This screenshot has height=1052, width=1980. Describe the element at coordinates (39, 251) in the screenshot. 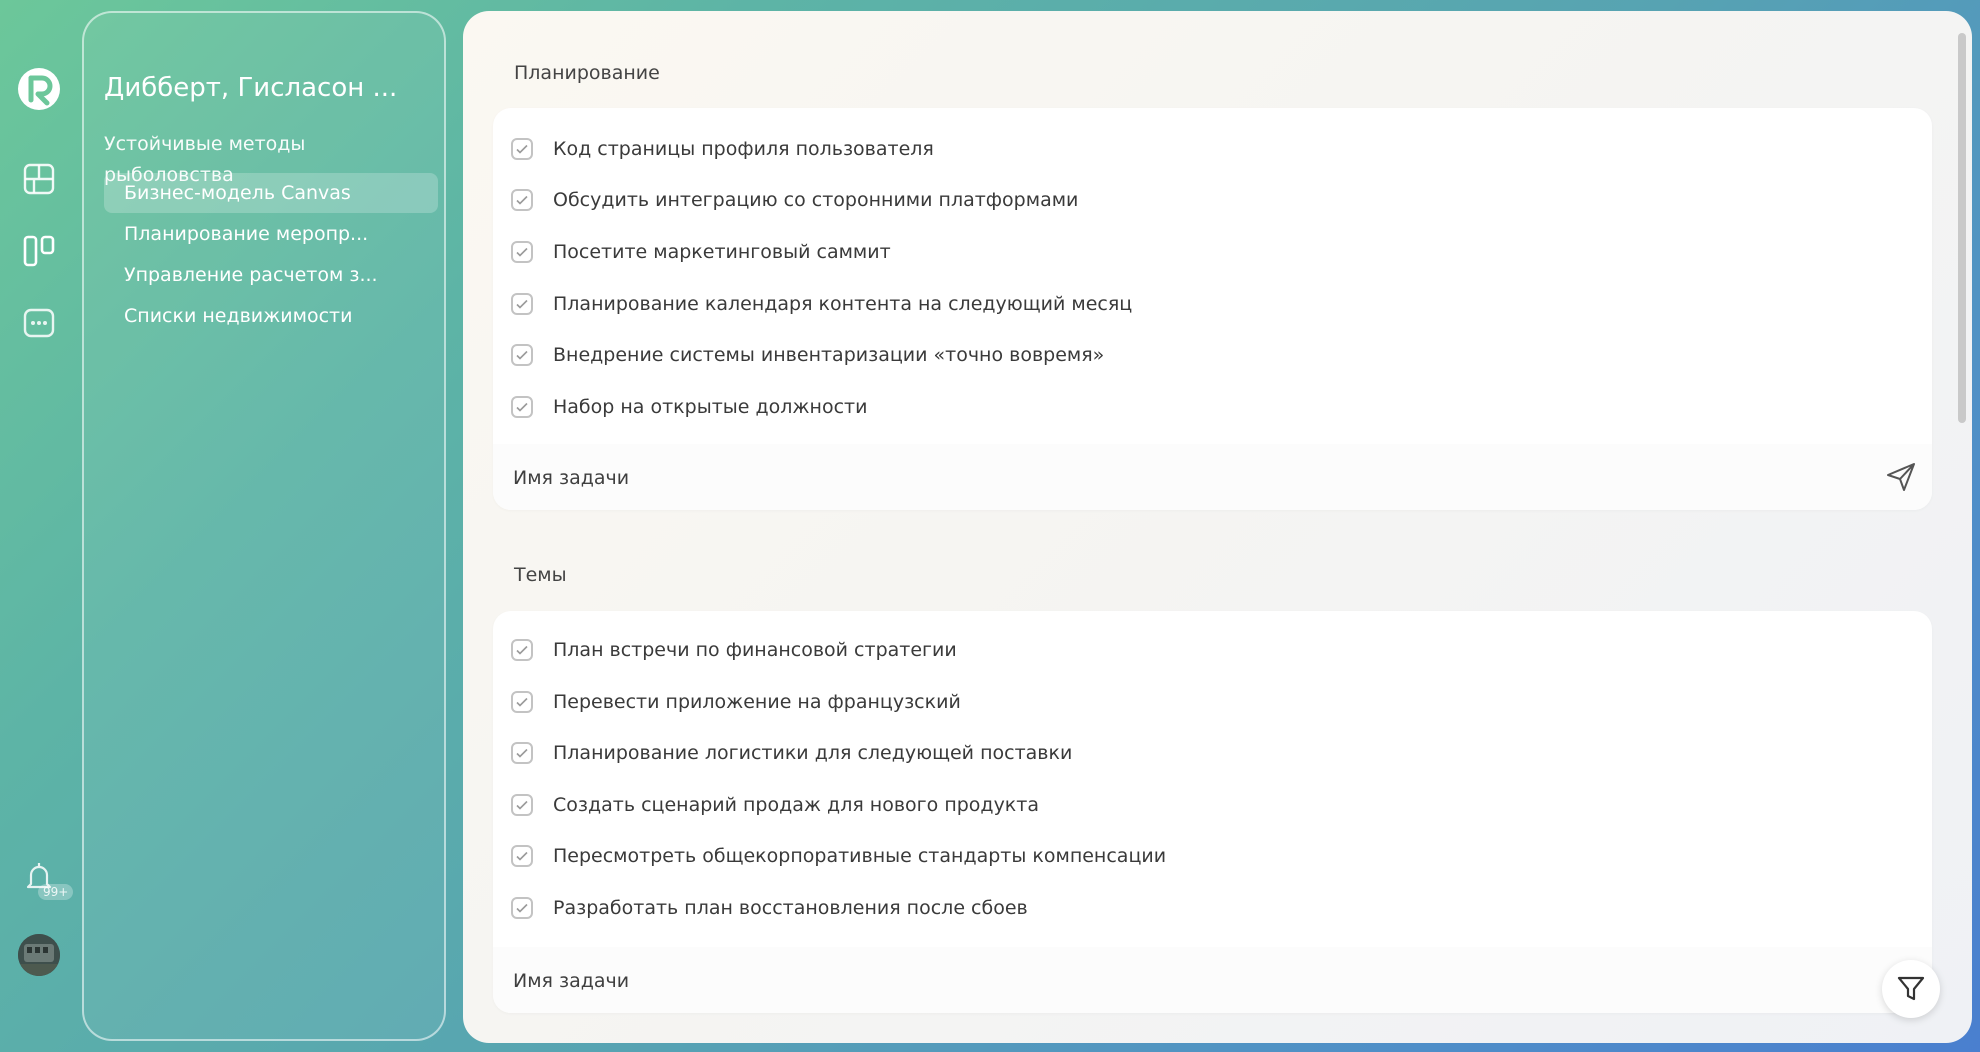

I see `board-icon` at that location.